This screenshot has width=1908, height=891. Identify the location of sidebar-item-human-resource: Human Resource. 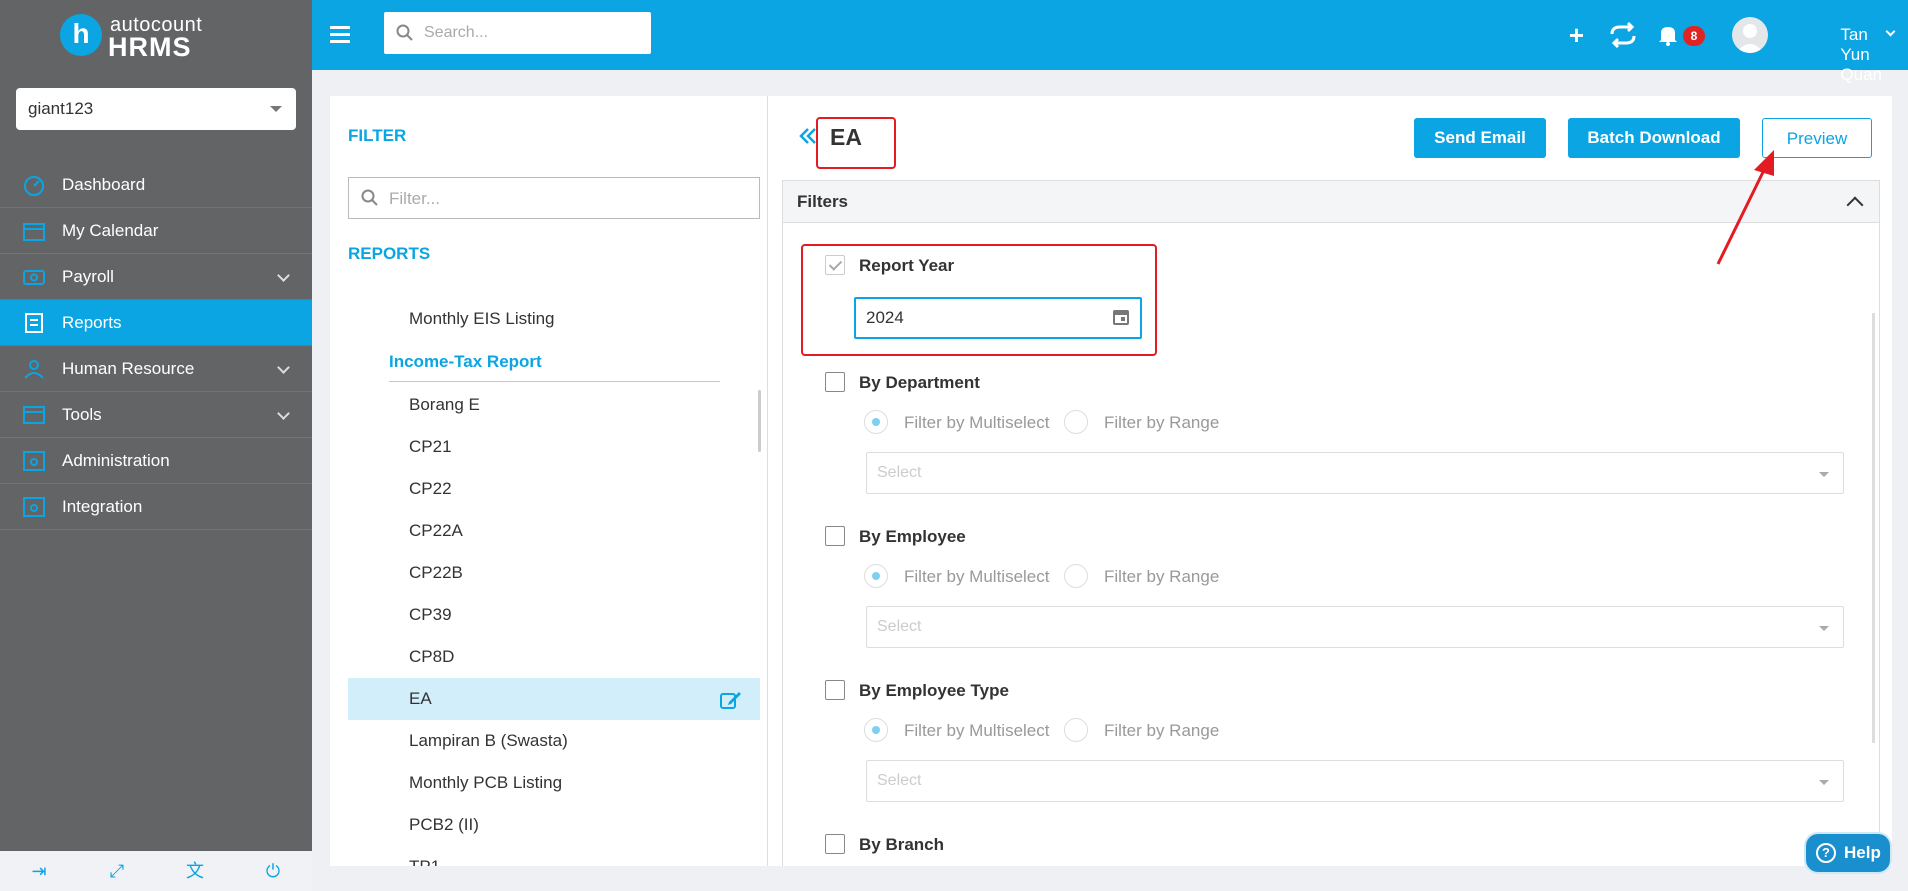
(156, 369).